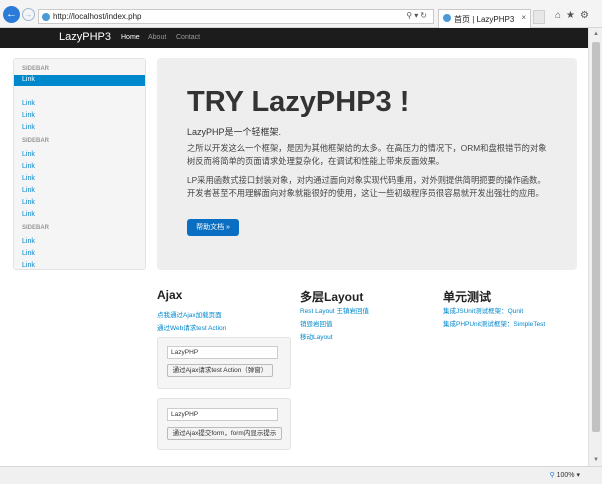 The height and width of the screenshot is (484, 602). I want to click on ajax-form-well: 通过Ajax请求test Action（弹窗）, so click(224, 363).